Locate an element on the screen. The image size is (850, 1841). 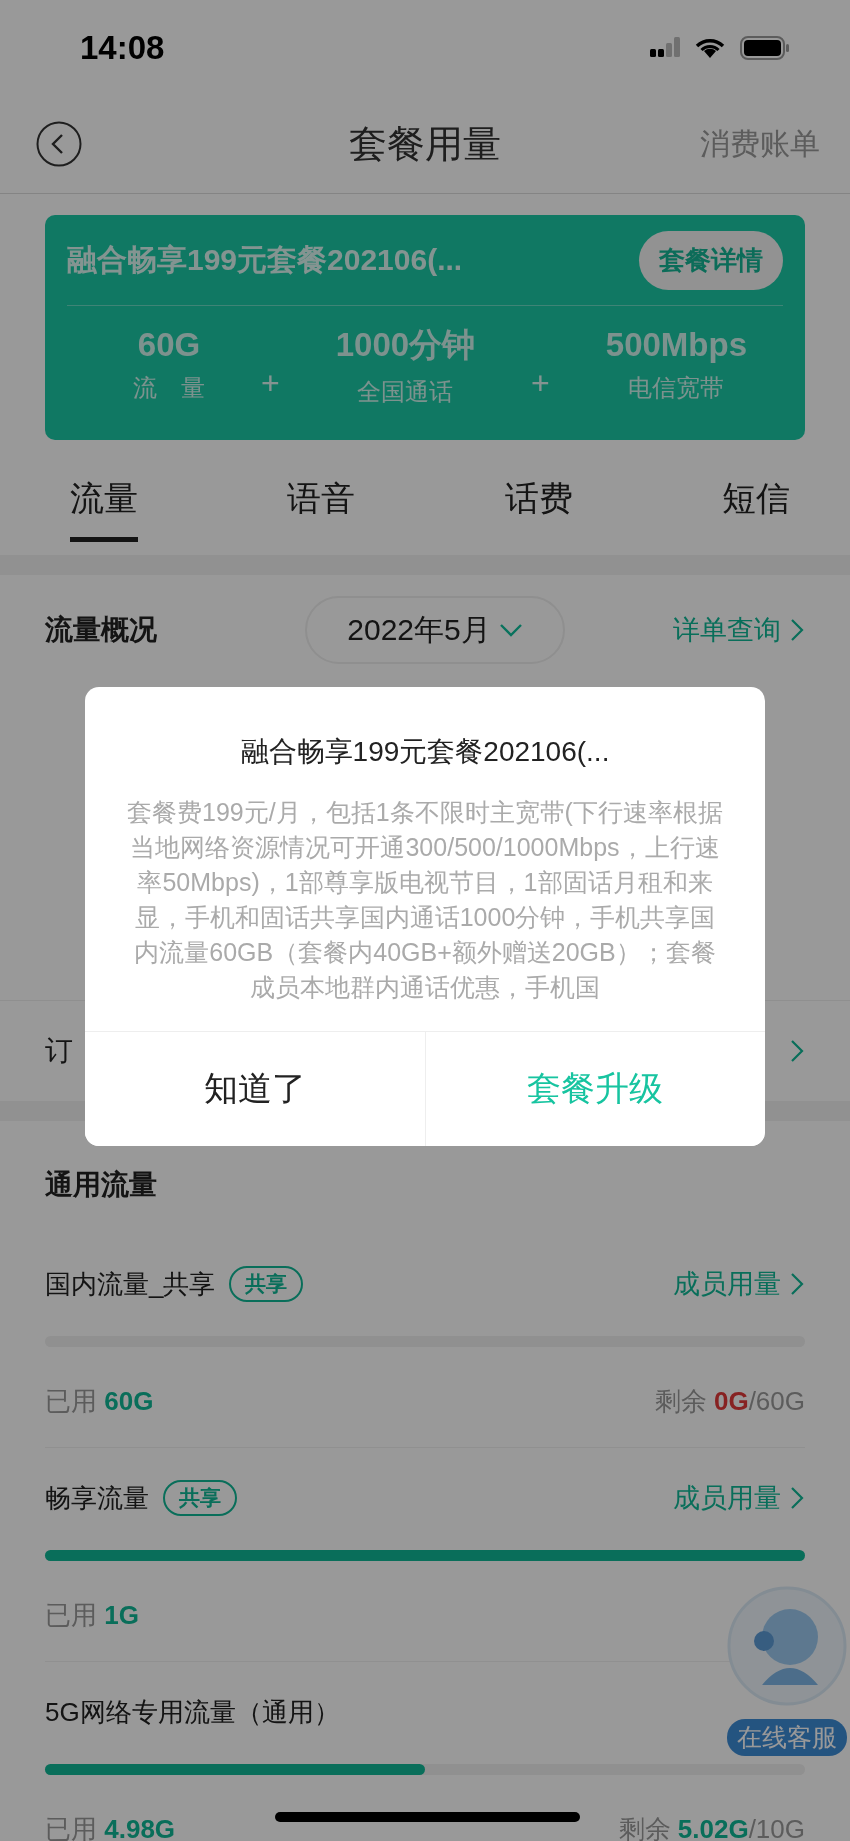
tab: 语音 is located at coordinates (321, 501).